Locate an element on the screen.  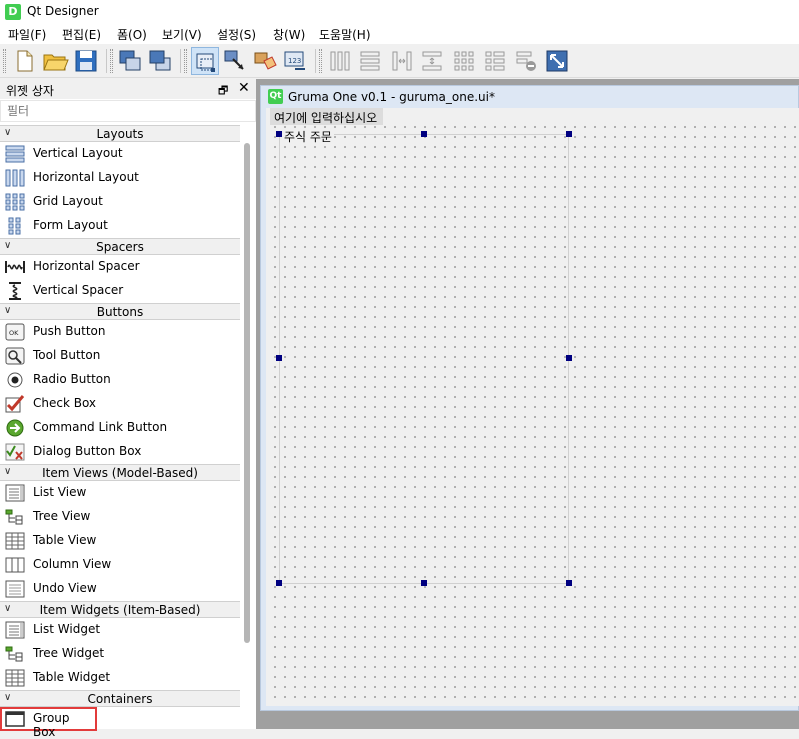
toolbar: 123 is located at coordinates (399, 61).